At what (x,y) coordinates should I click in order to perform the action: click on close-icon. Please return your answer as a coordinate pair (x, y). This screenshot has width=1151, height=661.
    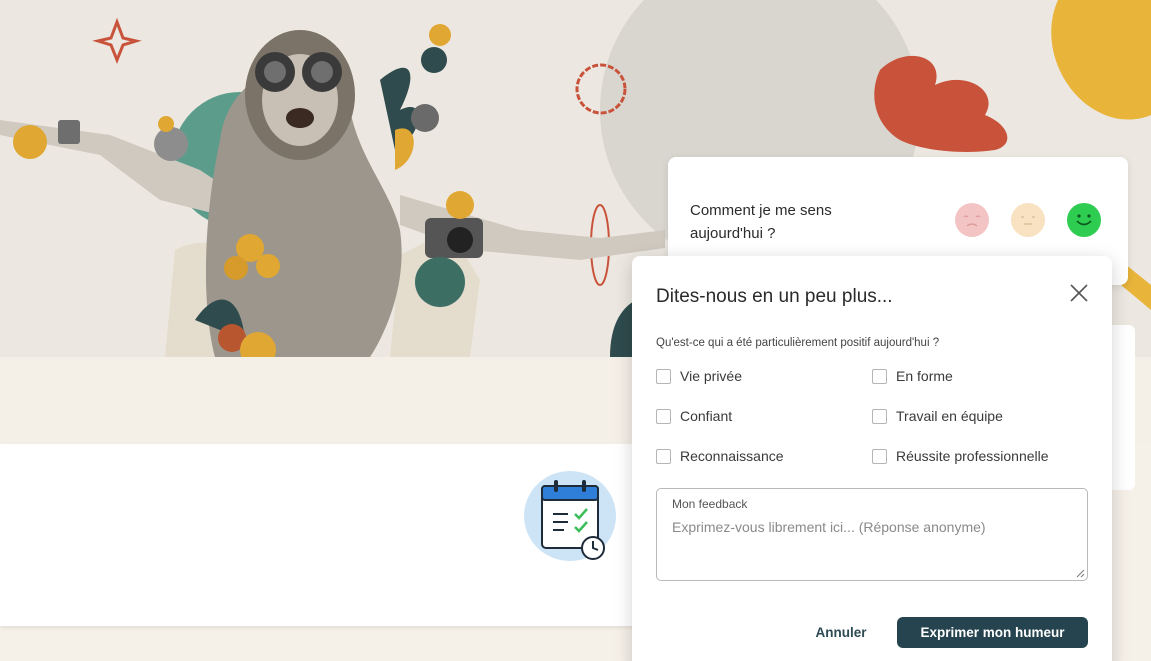
    Looking at the image, I should click on (1079, 293).